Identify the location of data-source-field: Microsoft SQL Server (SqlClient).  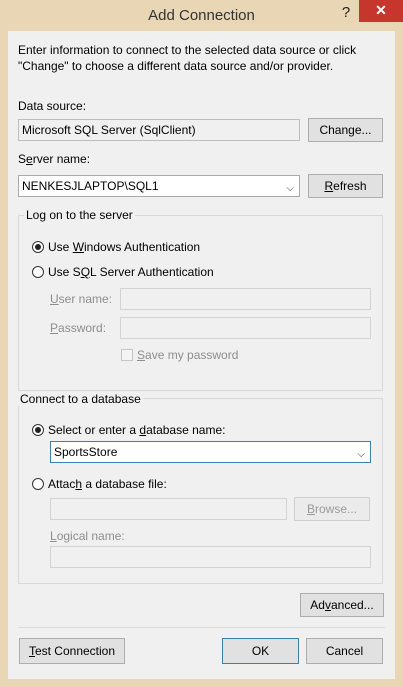
(159, 130).